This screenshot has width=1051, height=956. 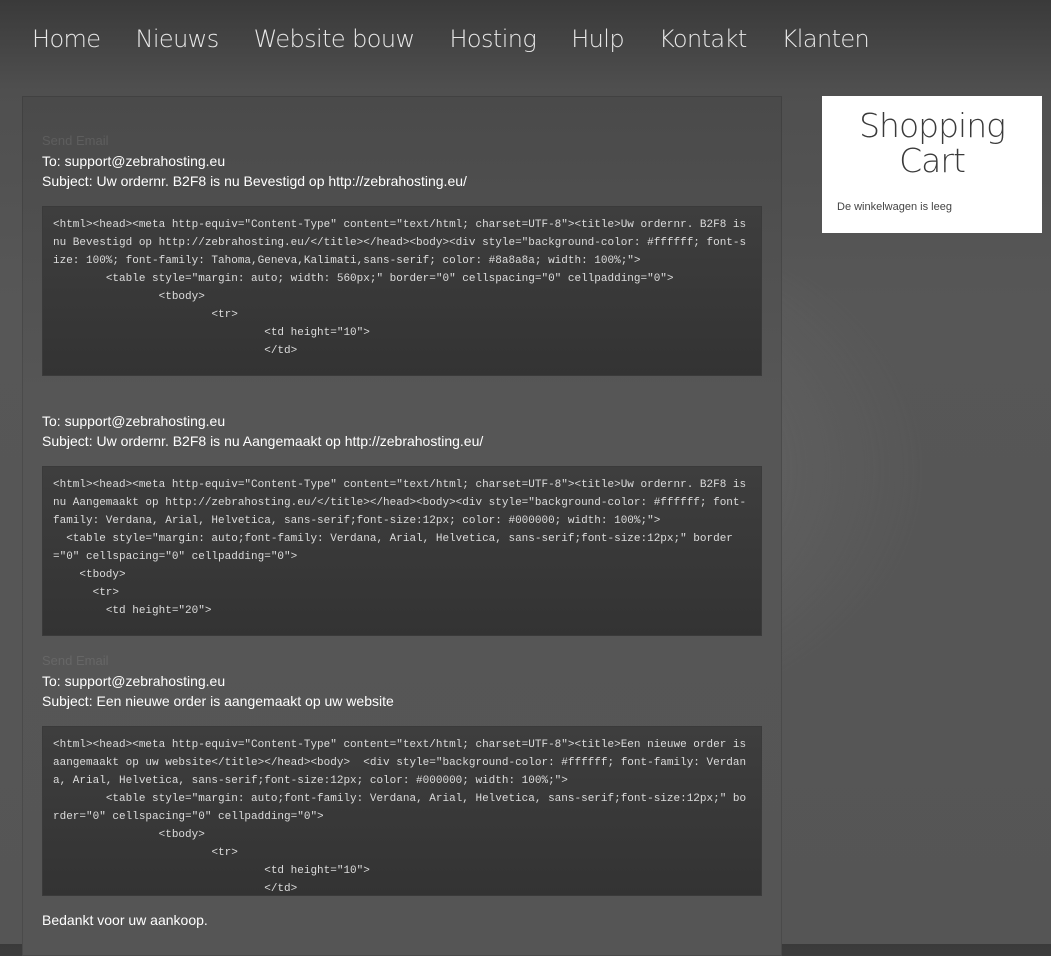 What do you see at coordinates (492, 39) in the screenshot?
I see `nav-item-hosting: Hosting` at bounding box center [492, 39].